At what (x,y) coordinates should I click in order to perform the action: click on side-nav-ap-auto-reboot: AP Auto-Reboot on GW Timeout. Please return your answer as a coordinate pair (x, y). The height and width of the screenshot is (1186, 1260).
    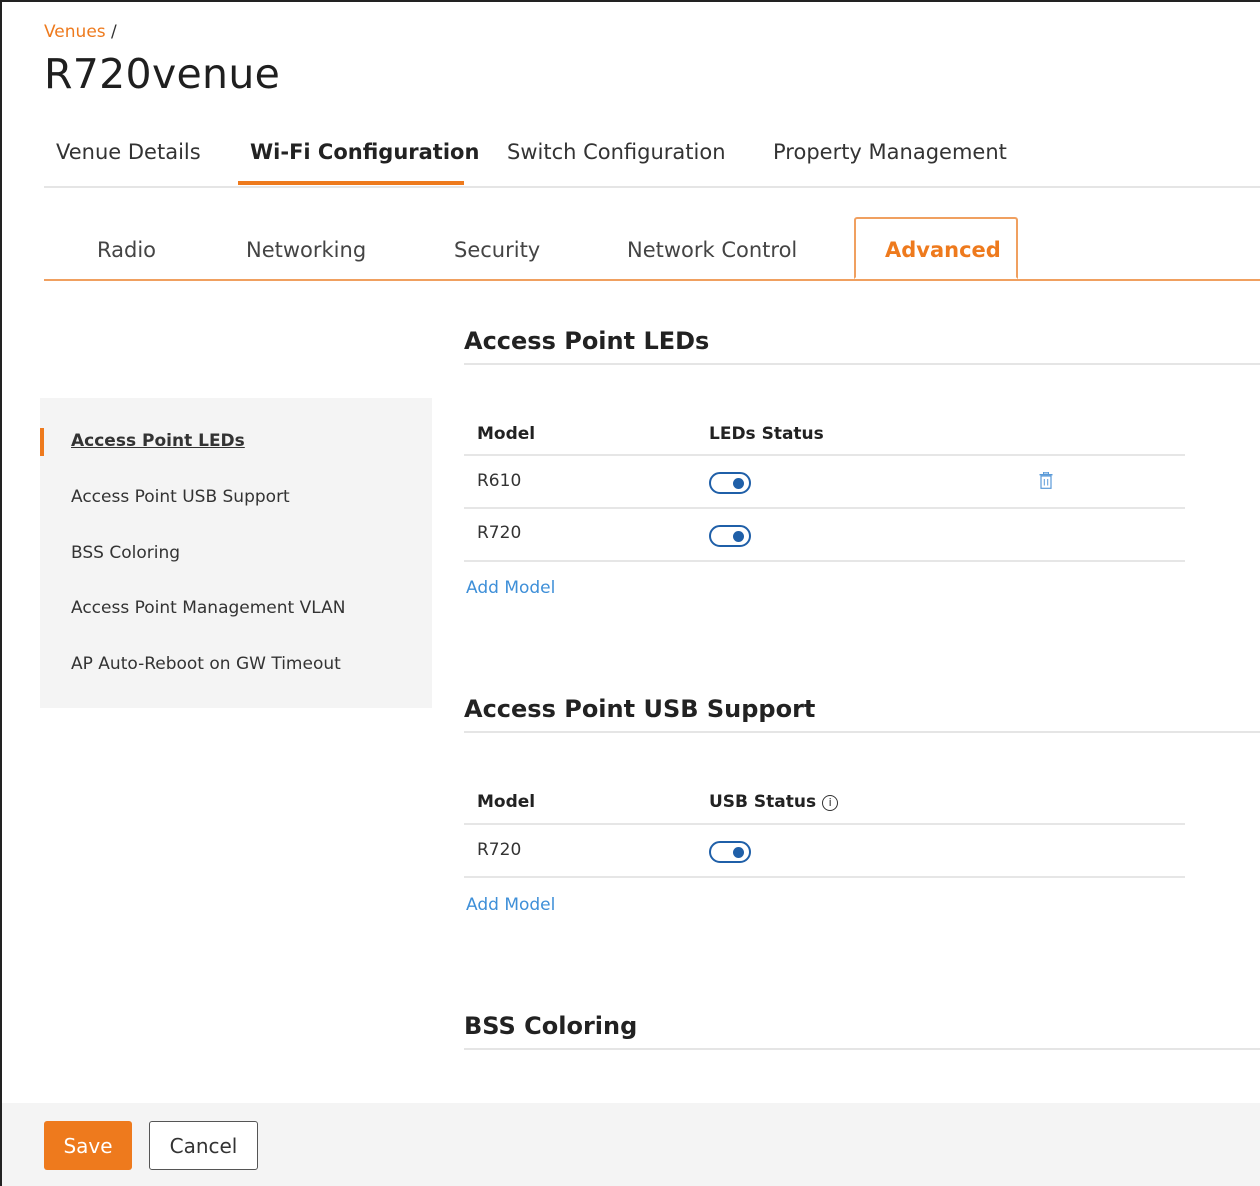
    Looking at the image, I should click on (206, 664).